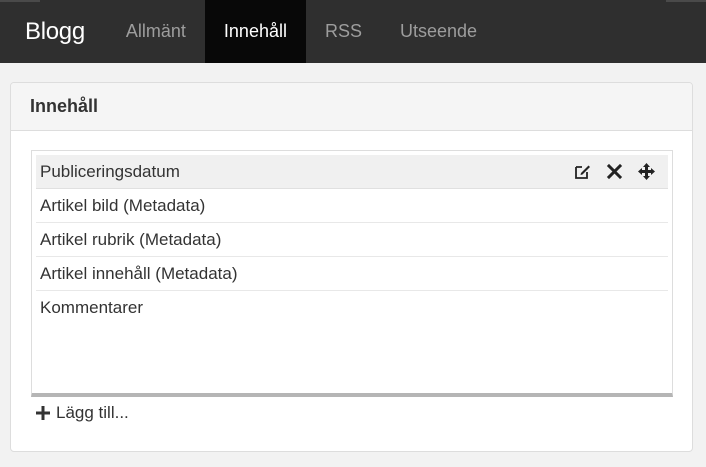 The height and width of the screenshot is (467, 706). What do you see at coordinates (91, 307) in the screenshot?
I see `list-item-label: Kommentarer` at bounding box center [91, 307].